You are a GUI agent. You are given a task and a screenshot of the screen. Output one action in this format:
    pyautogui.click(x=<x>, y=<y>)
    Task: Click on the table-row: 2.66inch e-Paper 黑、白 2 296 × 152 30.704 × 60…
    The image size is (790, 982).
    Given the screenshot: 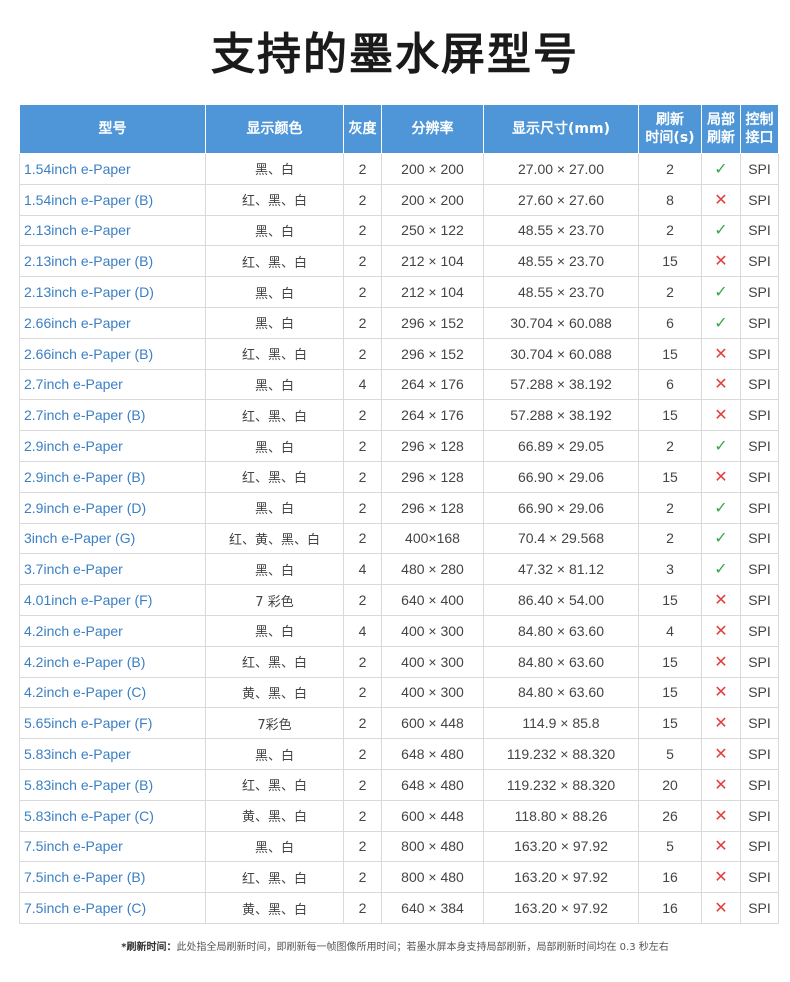 What is the action you would take?
    pyautogui.click(x=399, y=322)
    